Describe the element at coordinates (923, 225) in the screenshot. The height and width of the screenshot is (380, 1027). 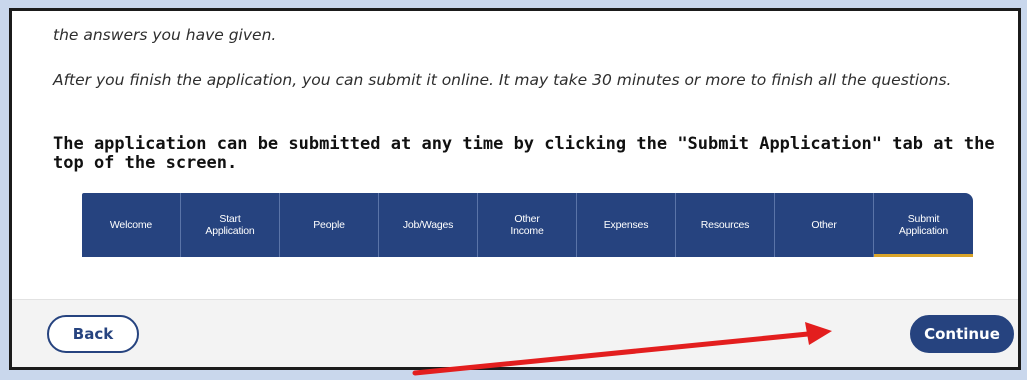
I see `tab-submit-application: Submit Application` at that location.